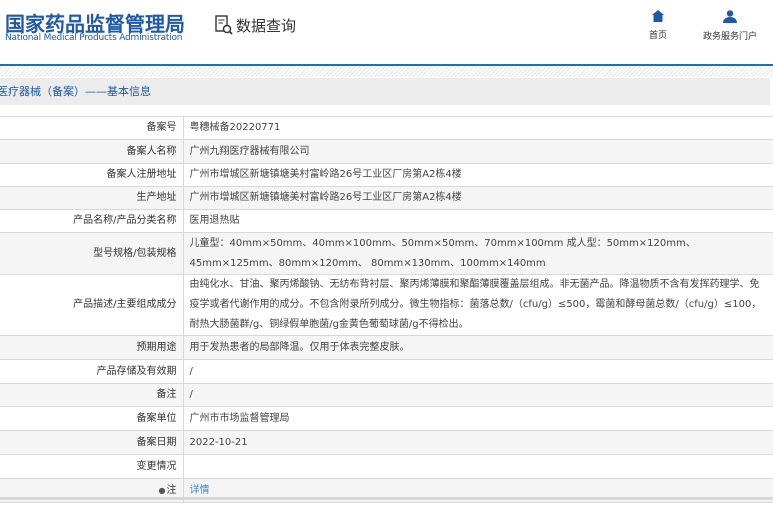  What do you see at coordinates (478, 442) in the screenshot?
I see `row-value-cell: 2022-10-21` at bounding box center [478, 442].